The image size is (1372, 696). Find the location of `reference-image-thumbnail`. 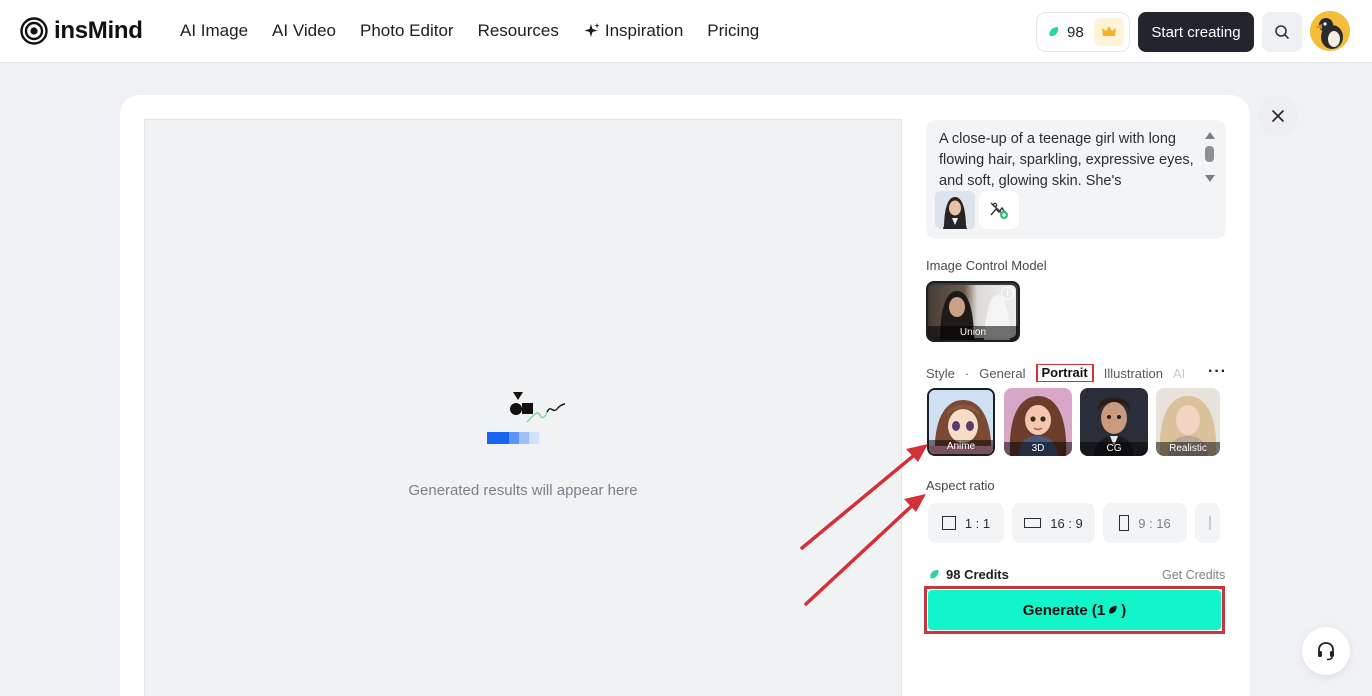

reference-image-thumbnail is located at coordinates (955, 210).